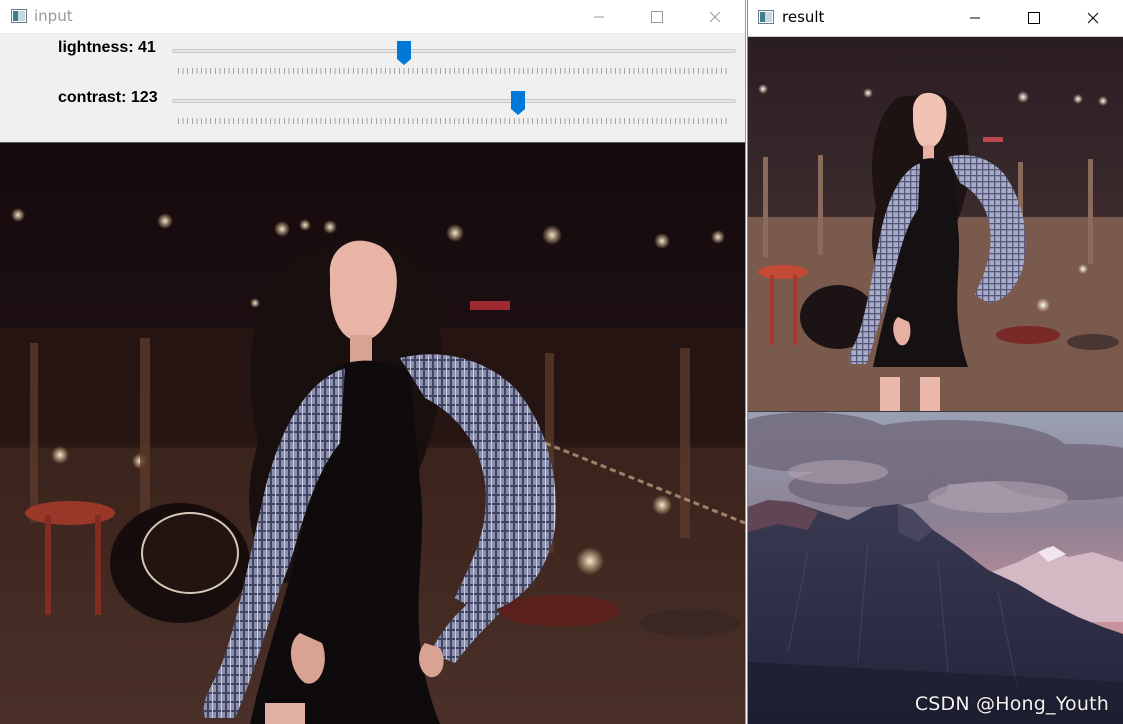 The image size is (1123, 724). Describe the element at coordinates (1011, 704) in the screenshot. I see `watermark-text: CSDN @Hong_Youth` at that location.